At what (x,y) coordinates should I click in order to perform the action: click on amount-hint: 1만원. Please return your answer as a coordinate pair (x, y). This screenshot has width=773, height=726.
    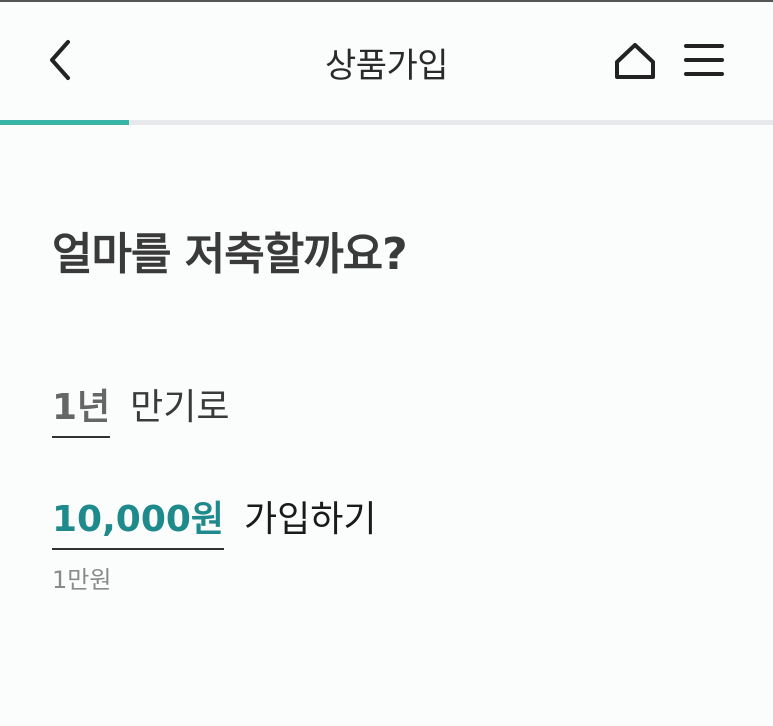
    Looking at the image, I should click on (82, 580).